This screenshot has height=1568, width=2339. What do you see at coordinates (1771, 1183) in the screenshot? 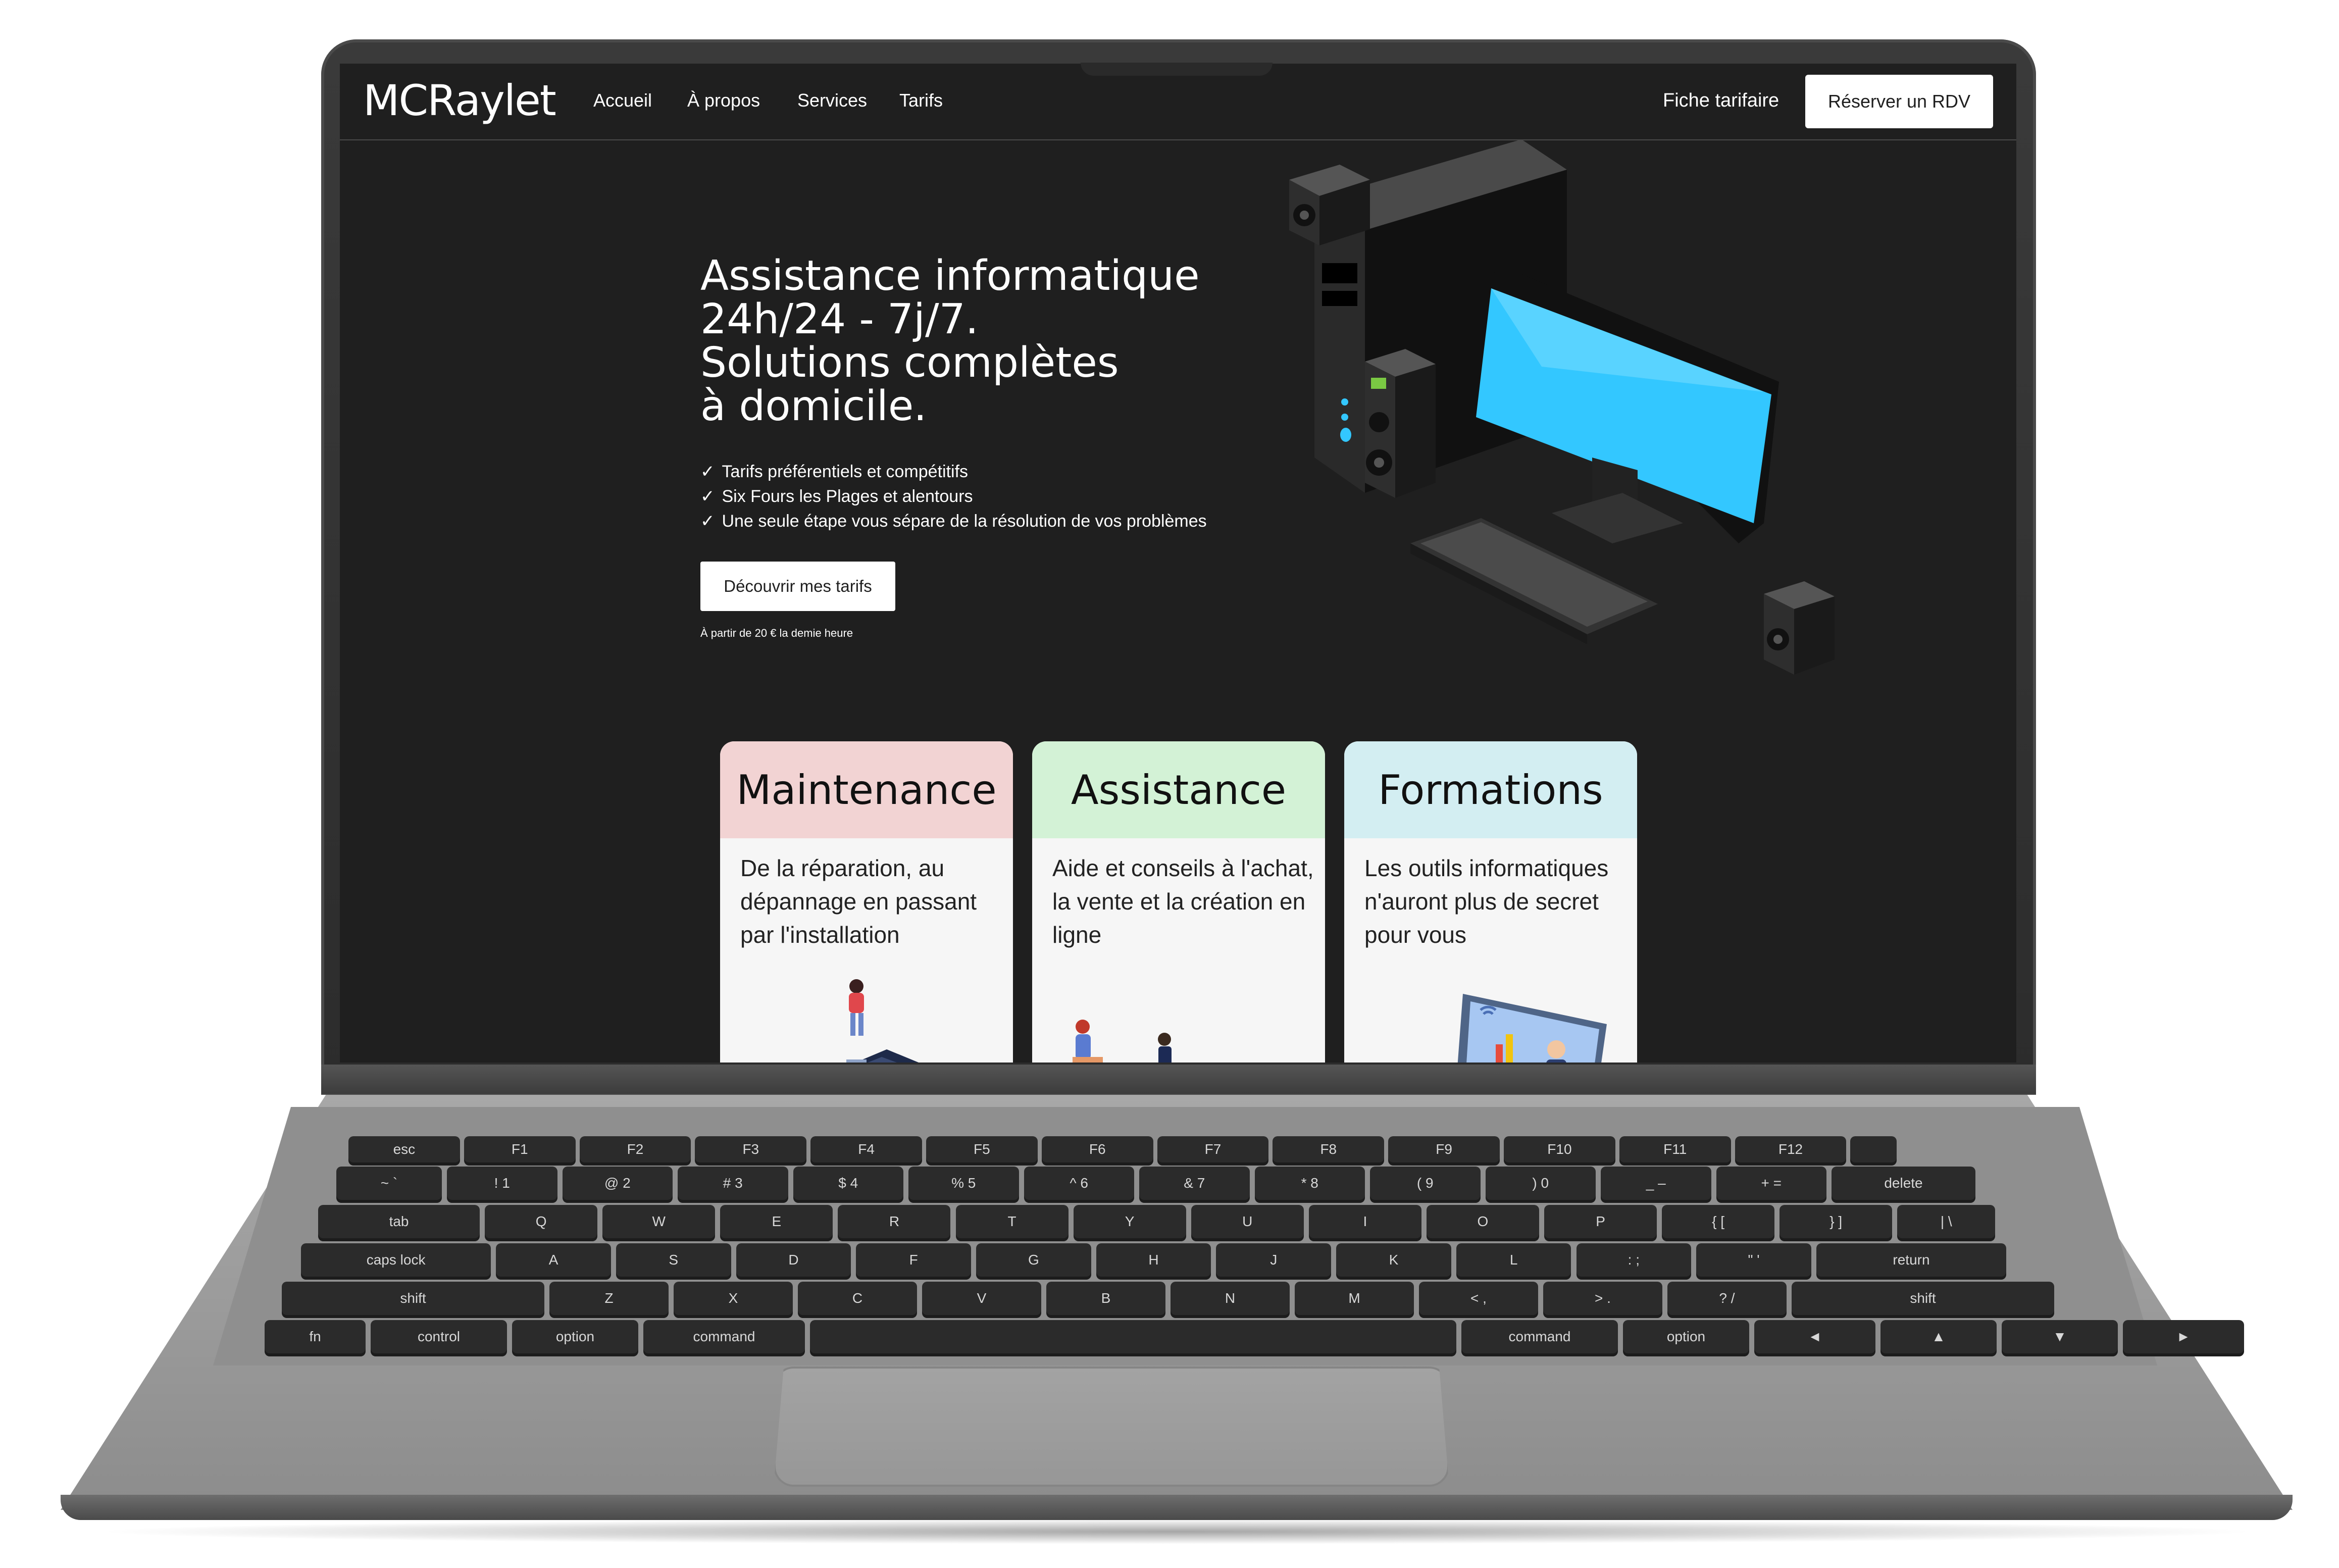
I see `key: + =` at bounding box center [1771, 1183].